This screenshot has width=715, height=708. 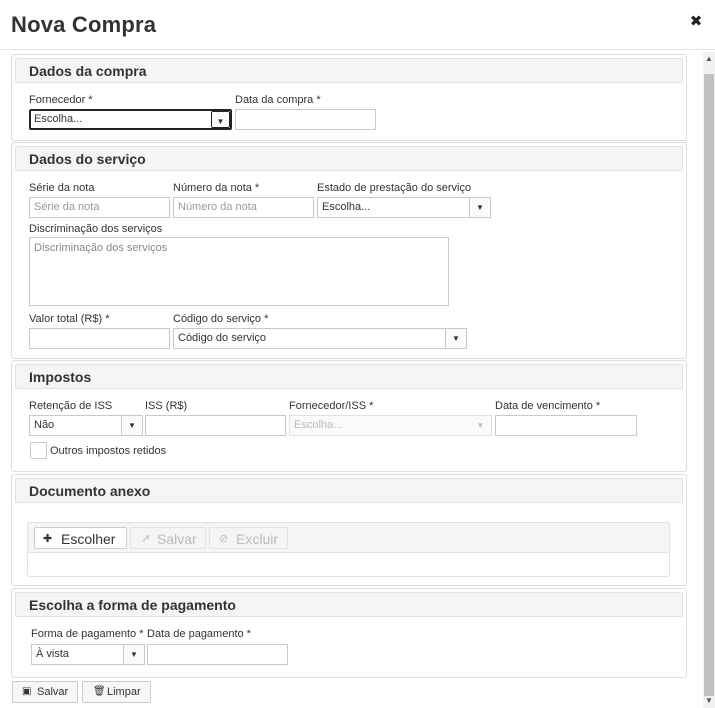 What do you see at coordinates (86, 425) in the screenshot?
I see `retencao-select: Não ▼` at bounding box center [86, 425].